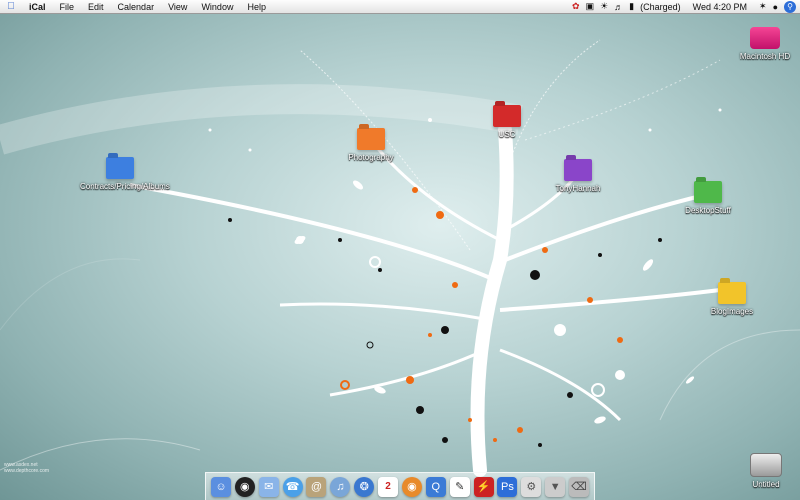  What do you see at coordinates (531, 486) in the screenshot?
I see `system-prefs-icon: ⚙` at bounding box center [531, 486].